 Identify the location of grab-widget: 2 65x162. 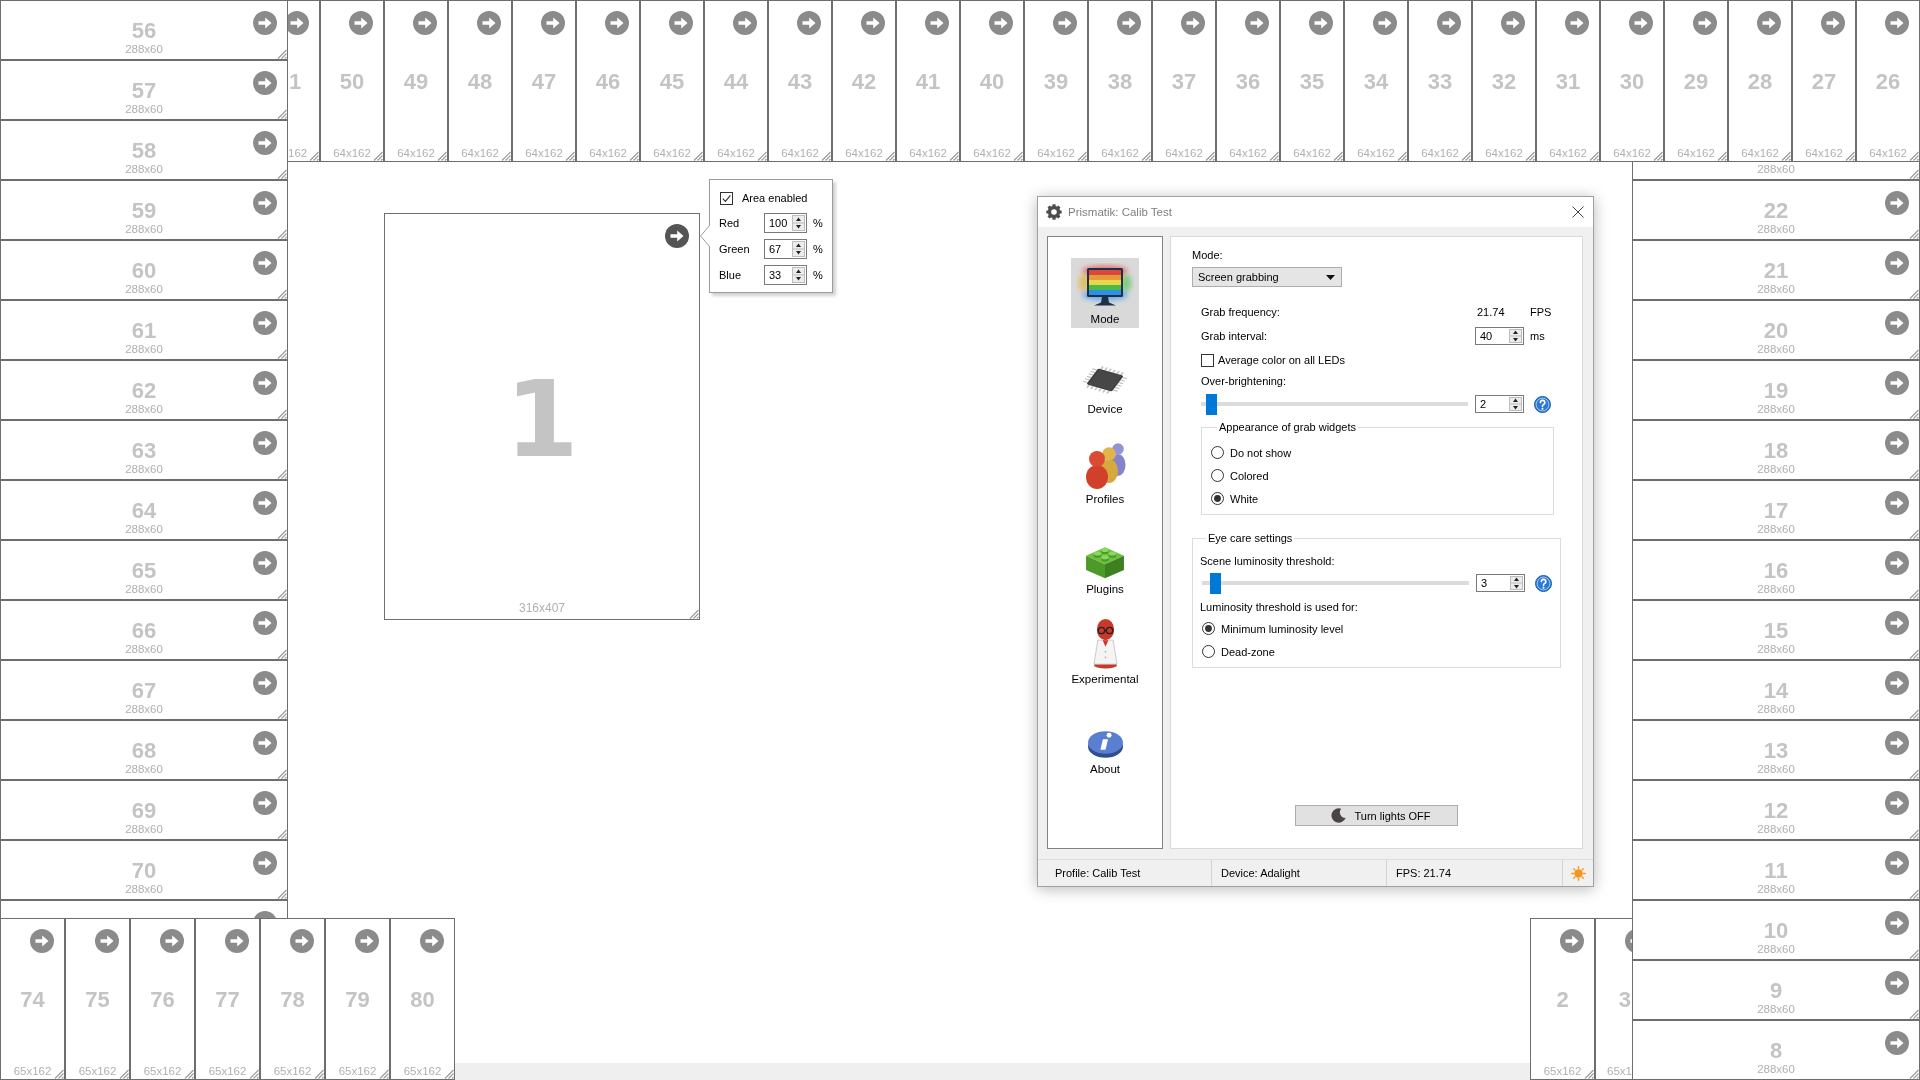
(1562, 999).